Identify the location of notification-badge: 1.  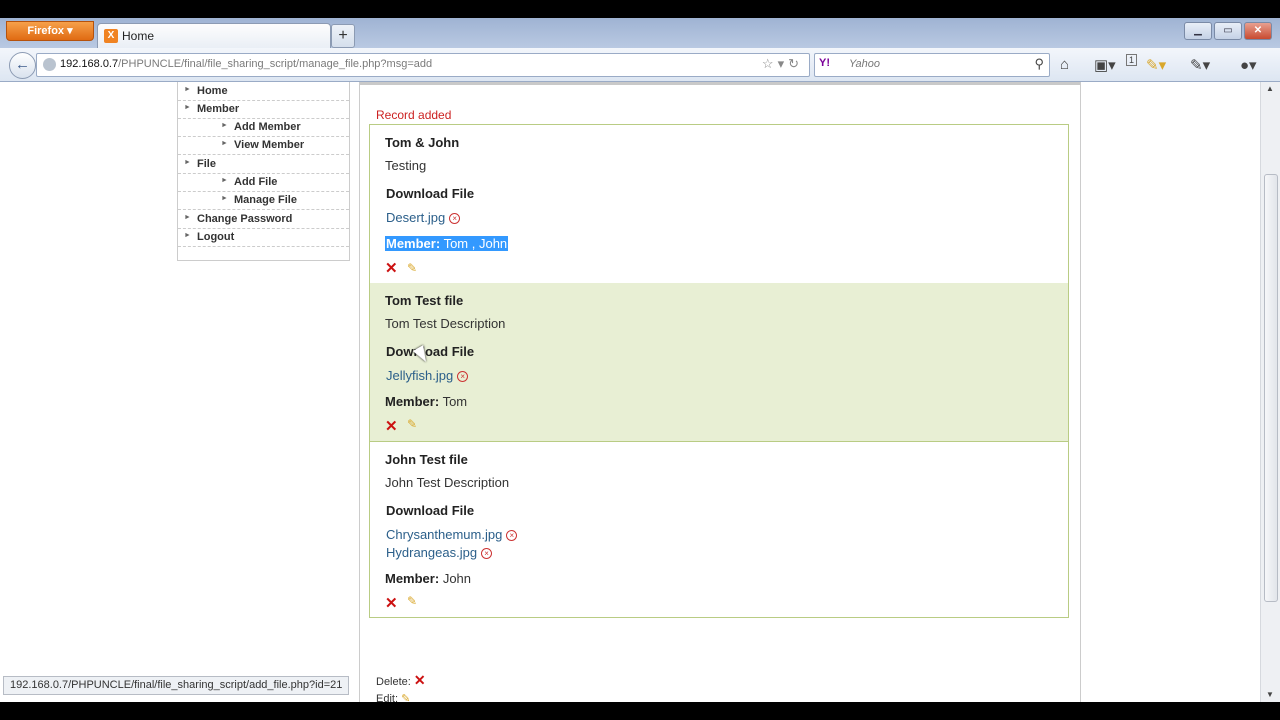
(1132, 60).